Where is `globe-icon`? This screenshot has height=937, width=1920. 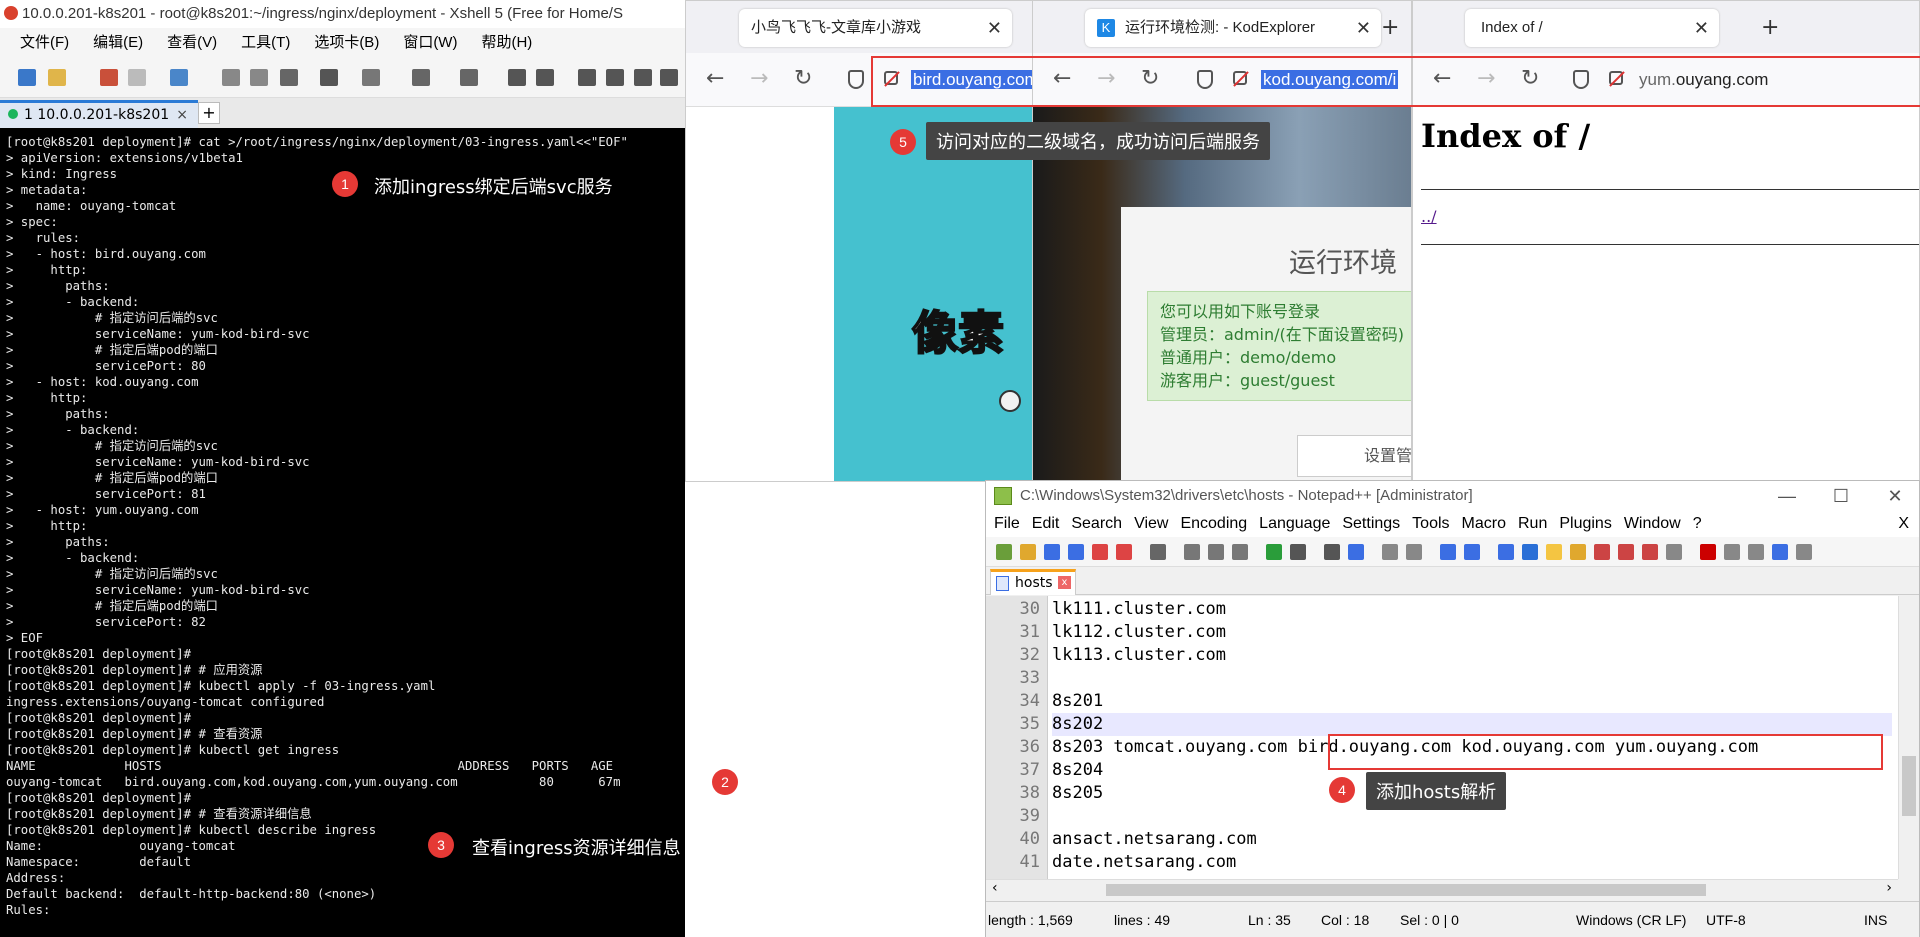 globe-icon is located at coordinates (421, 77).